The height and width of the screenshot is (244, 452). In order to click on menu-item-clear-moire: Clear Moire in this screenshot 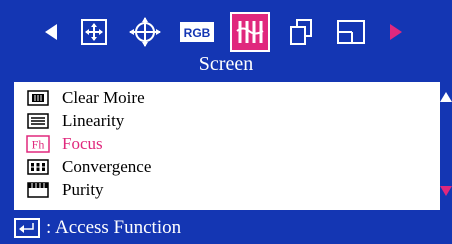, I will do `click(85, 98)`.